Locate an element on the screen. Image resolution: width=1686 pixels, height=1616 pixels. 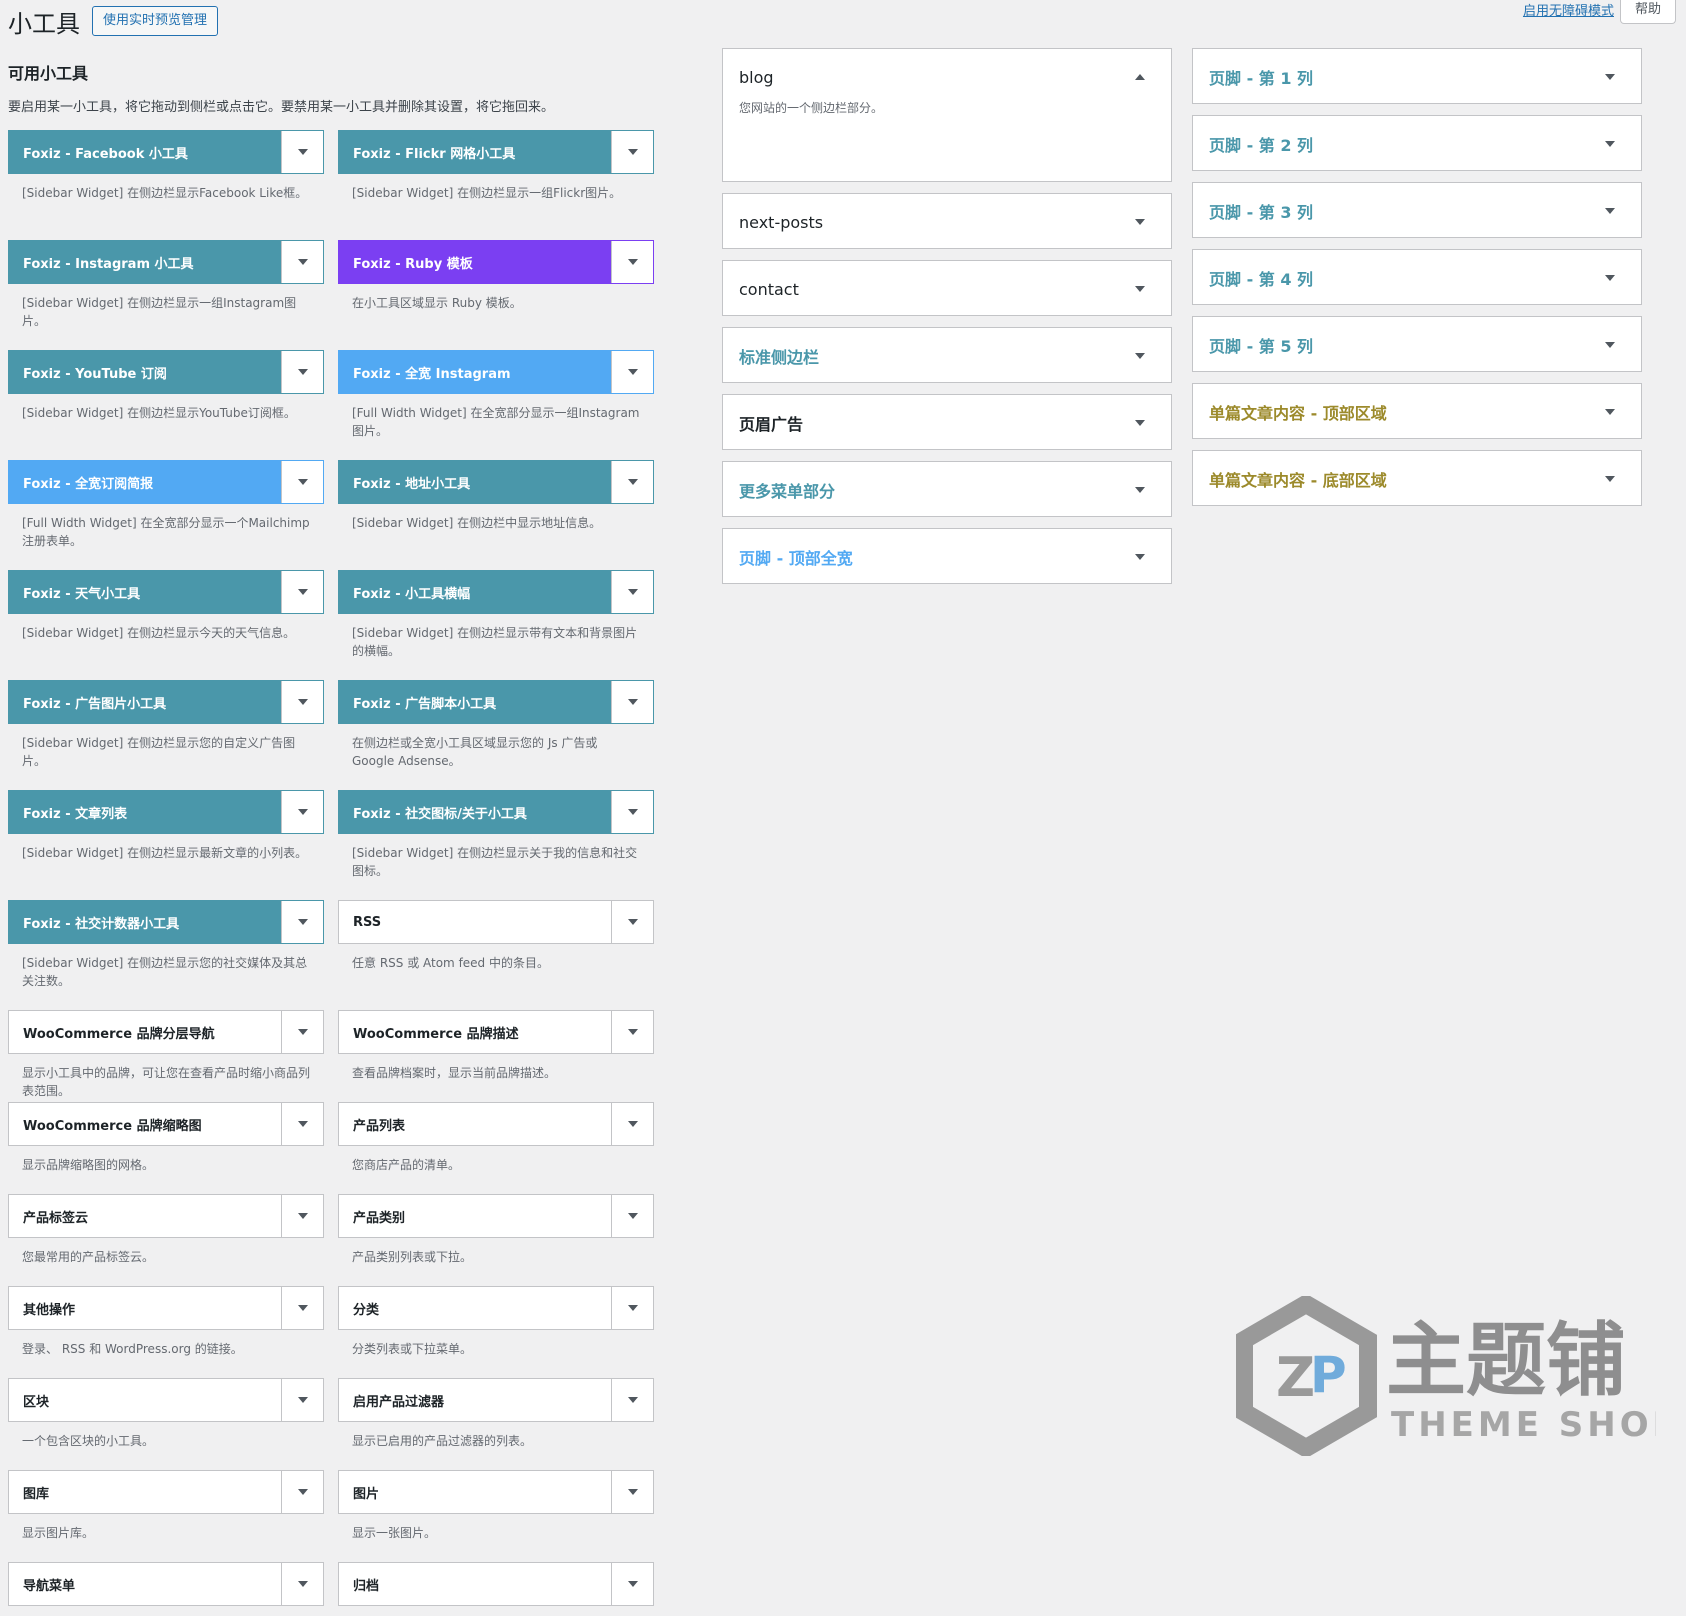
widget-item: 图库 显示图片库。 is located at coordinates (166, 1506).